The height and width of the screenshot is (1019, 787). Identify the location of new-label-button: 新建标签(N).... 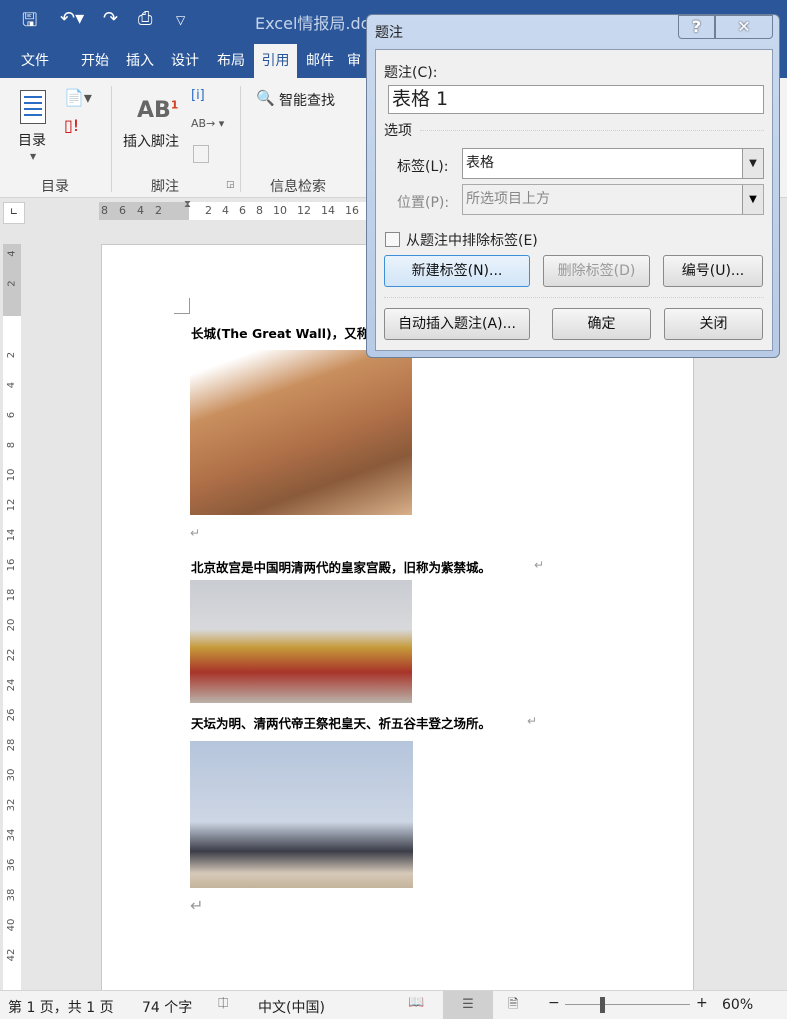
(457, 271).